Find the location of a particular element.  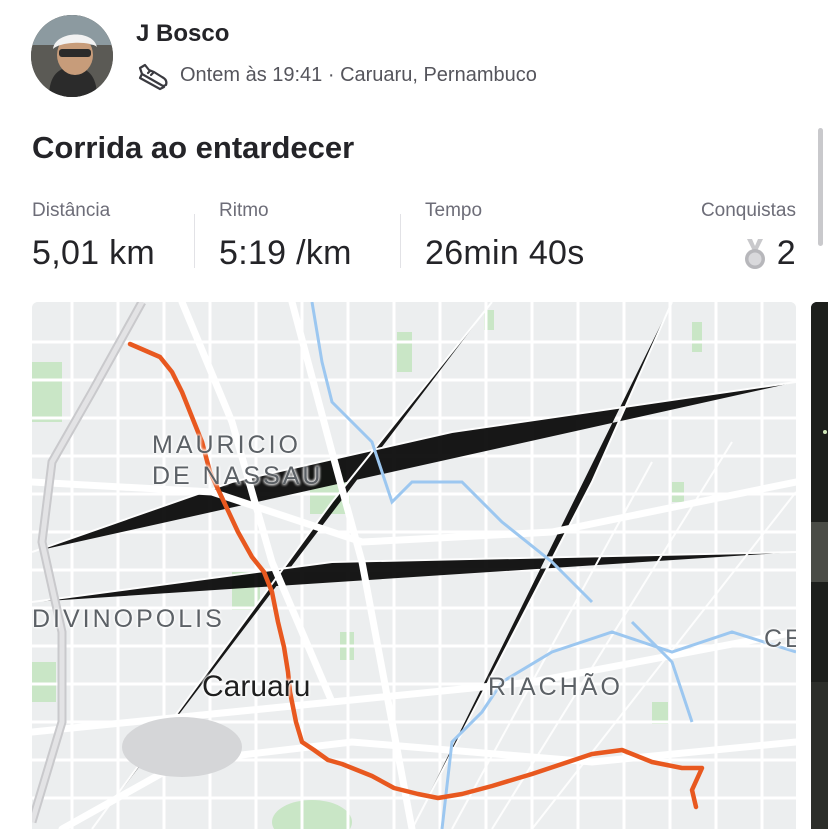

hill-area is located at coordinates (182, 747).